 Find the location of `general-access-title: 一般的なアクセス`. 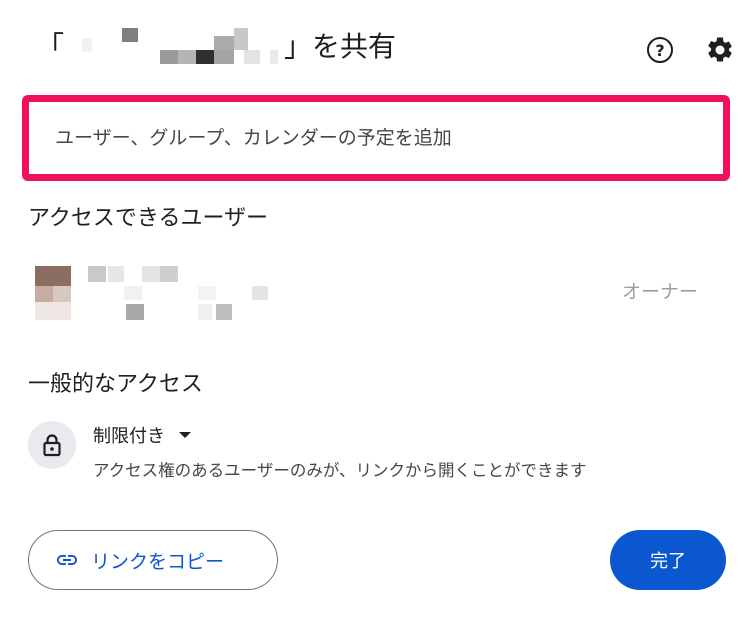

general-access-title: 一般的なアクセス is located at coordinates (115, 384).